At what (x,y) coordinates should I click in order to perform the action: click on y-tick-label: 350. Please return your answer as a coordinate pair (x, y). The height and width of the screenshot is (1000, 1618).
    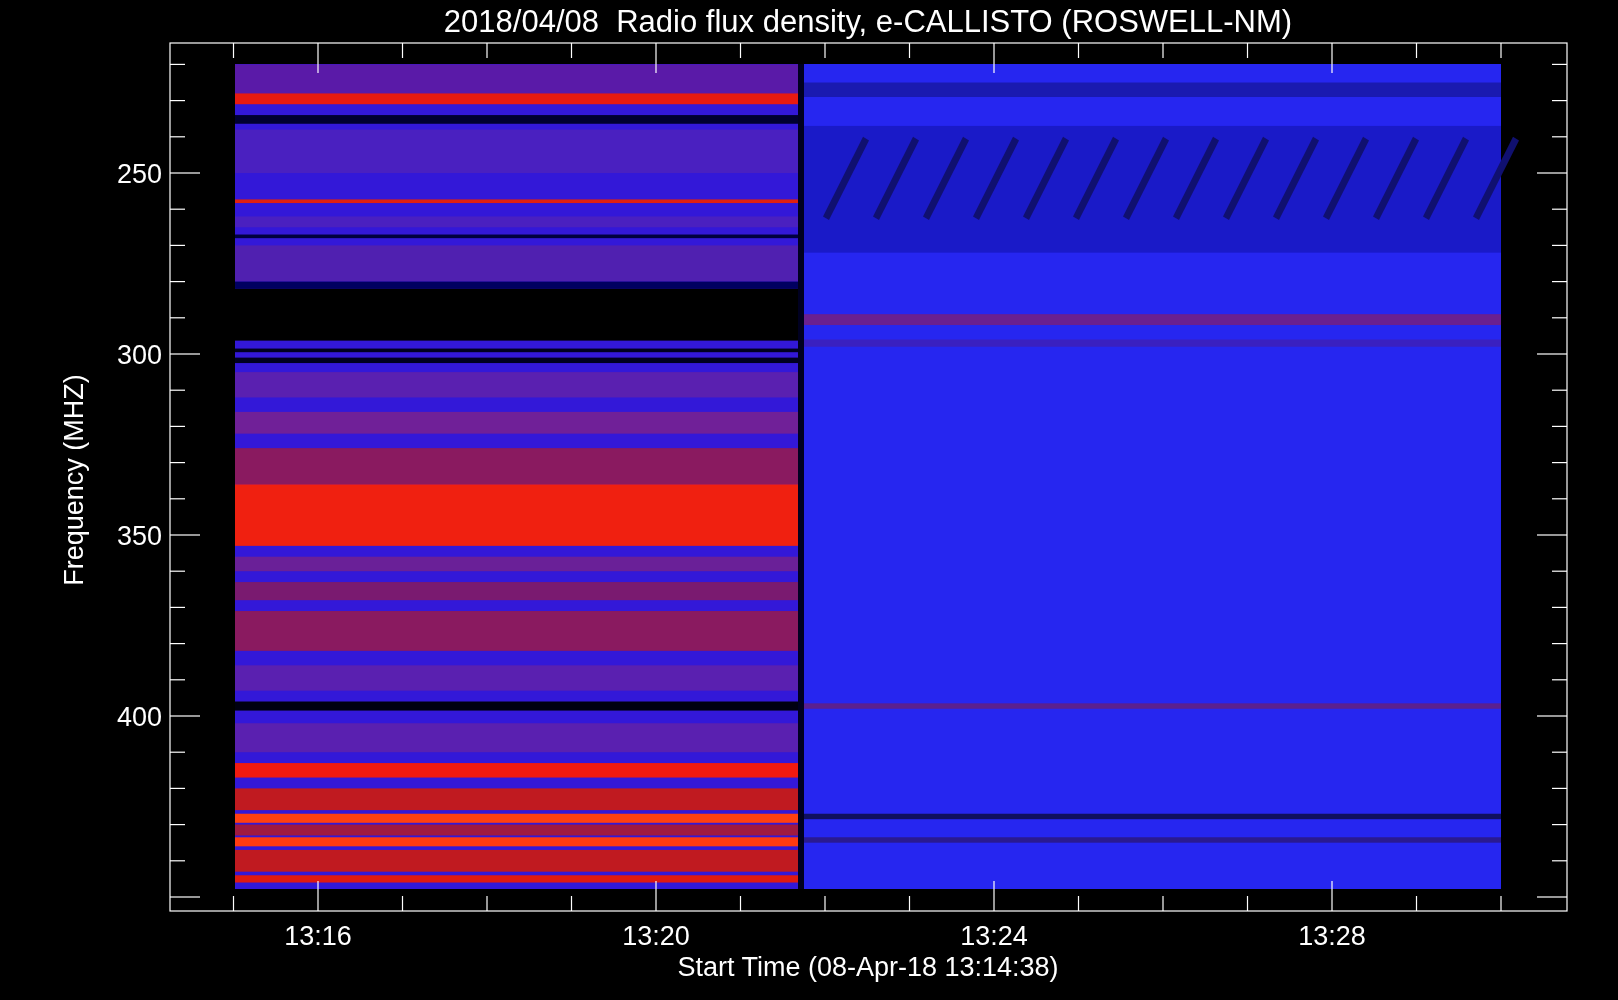
    Looking at the image, I should click on (139, 536).